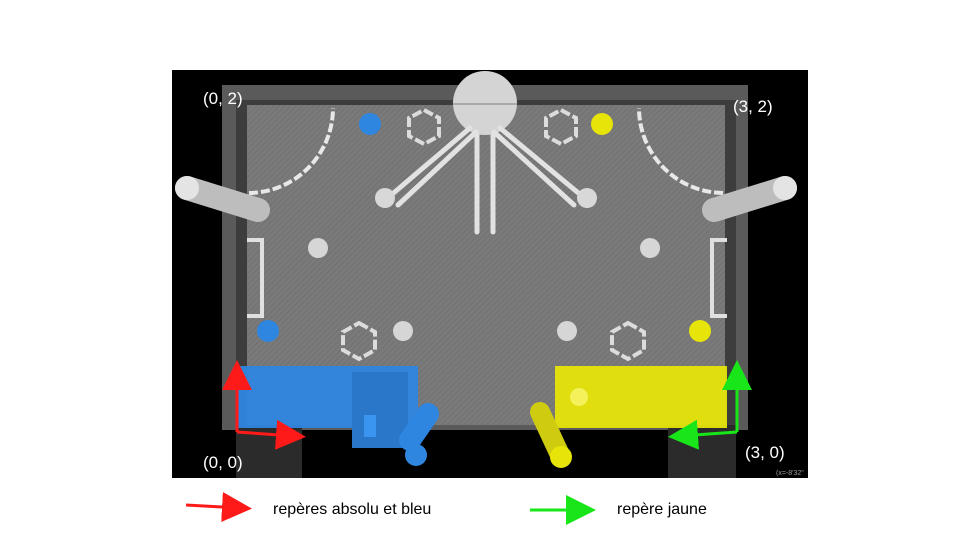 This screenshot has height=540, width=960. What do you see at coordinates (318, 248) in the screenshot?
I see `puck-left` at bounding box center [318, 248].